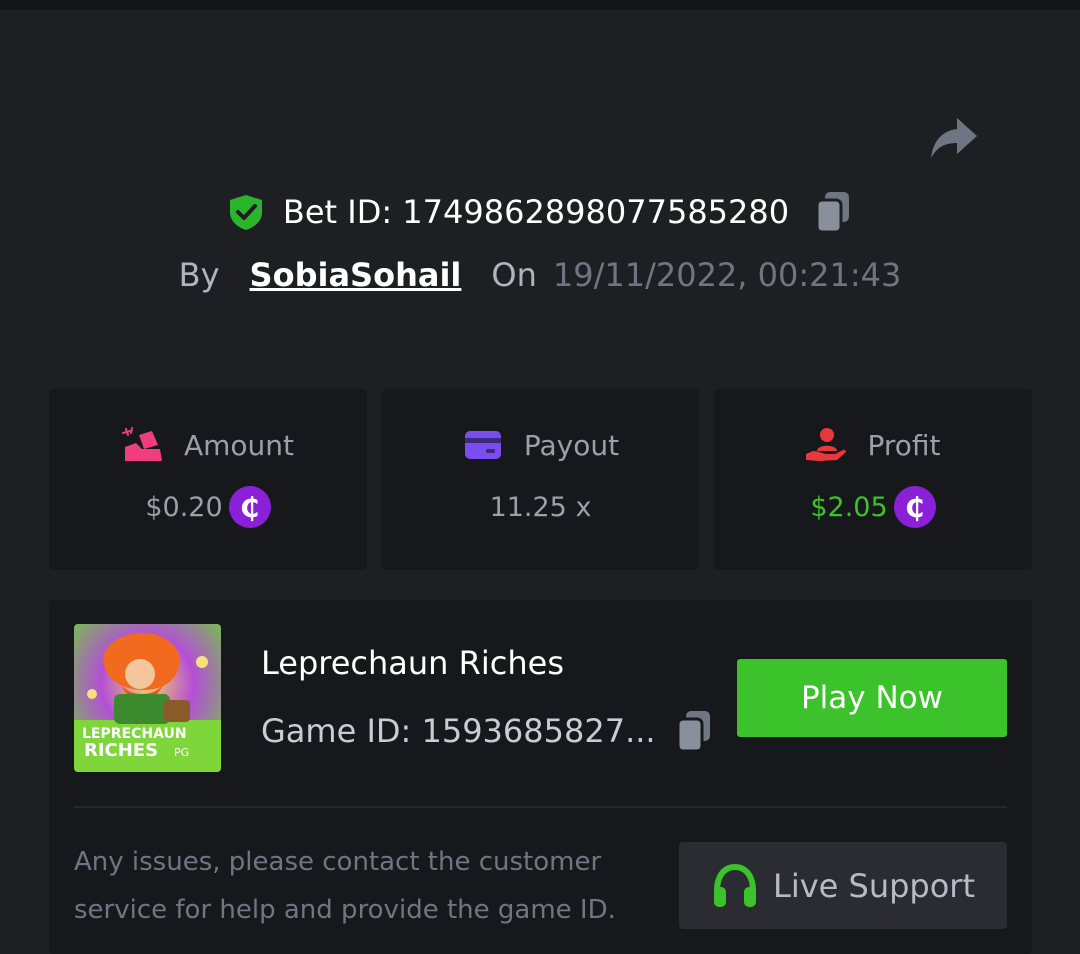  What do you see at coordinates (873, 885) in the screenshot?
I see `live-support-label: Live Support` at bounding box center [873, 885].